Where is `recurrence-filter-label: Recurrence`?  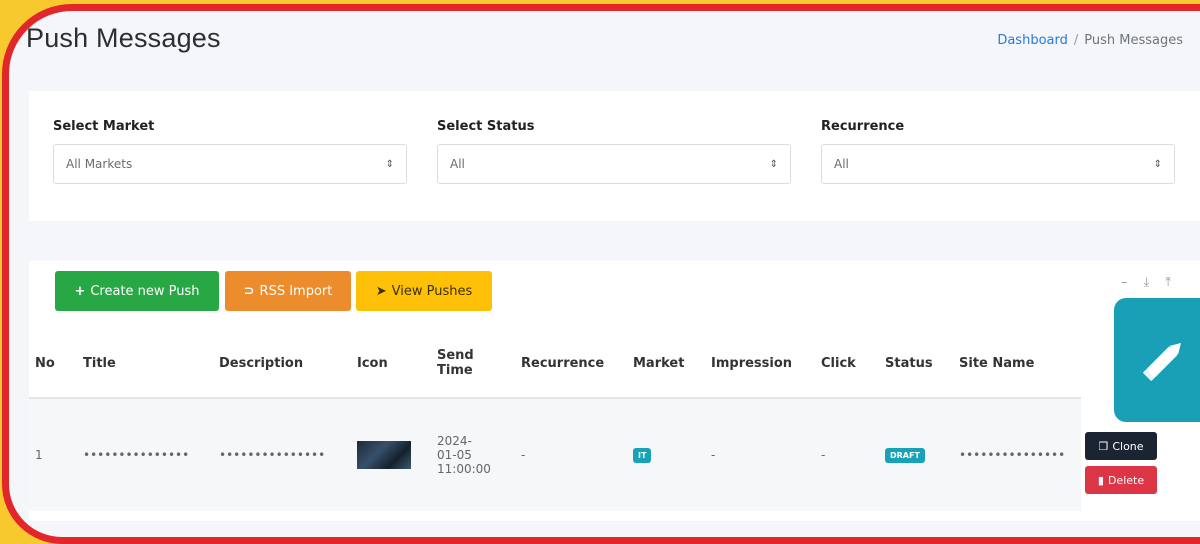 recurrence-filter-label: Recurrence is located at coordinates (863, 126).